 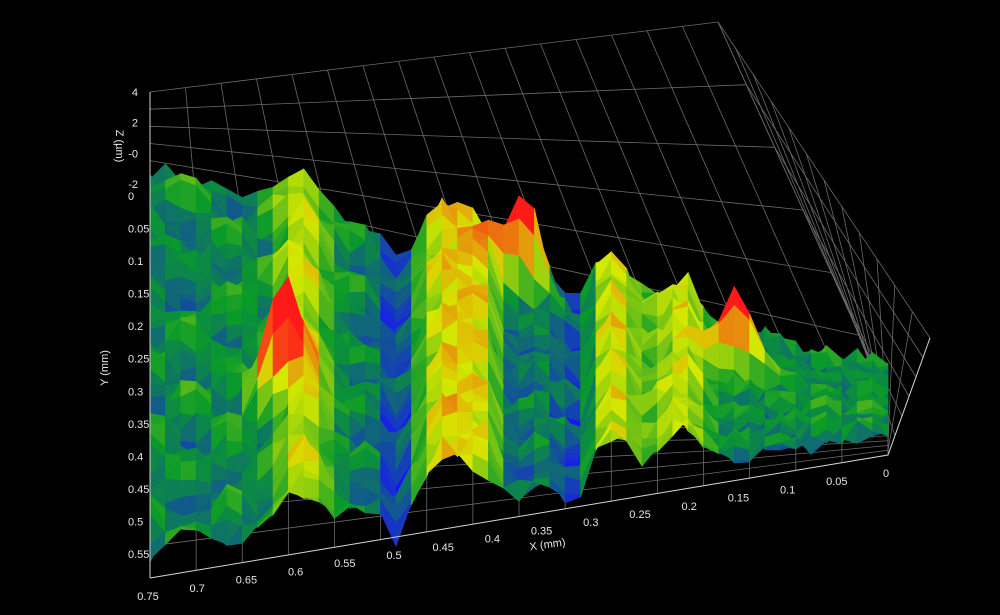 I want to click on z-axis-title: Z (µm), so click(x=119, y=146).